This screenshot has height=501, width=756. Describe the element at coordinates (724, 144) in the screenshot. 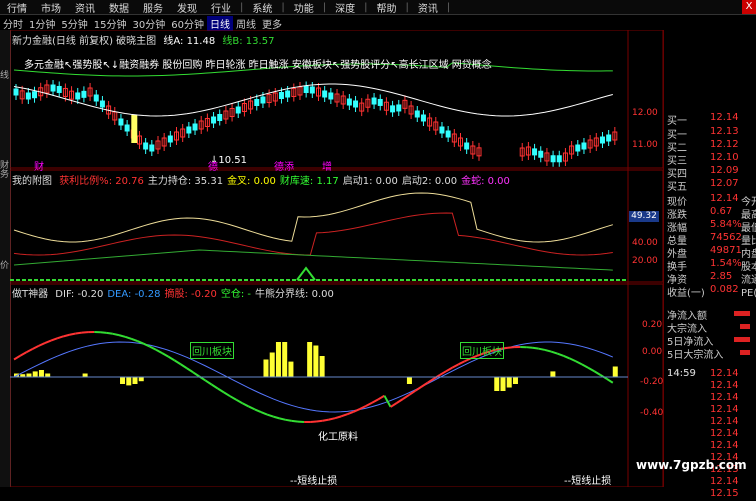

I see `quote-value: 12.12` at that location.